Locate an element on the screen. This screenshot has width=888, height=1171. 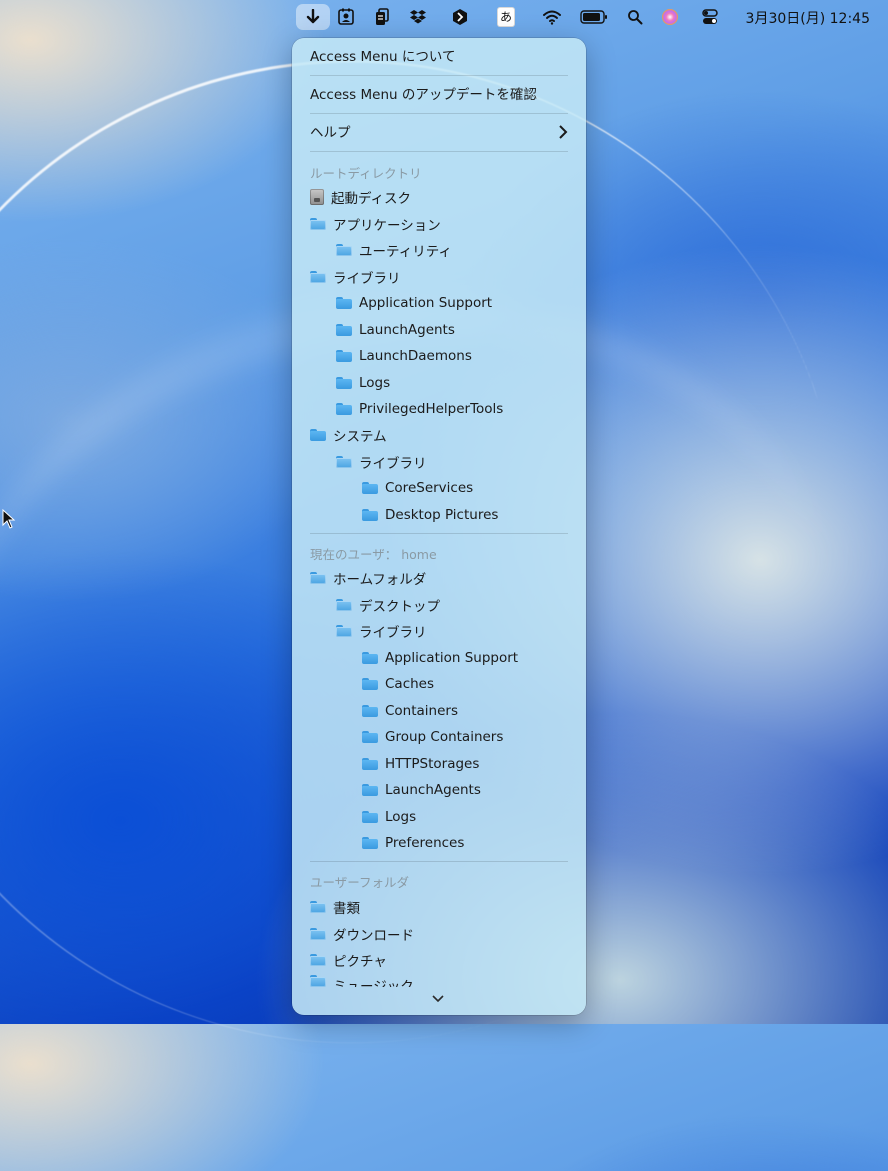
group-containers-item: Group Containers is located at coordinates (432, 737).